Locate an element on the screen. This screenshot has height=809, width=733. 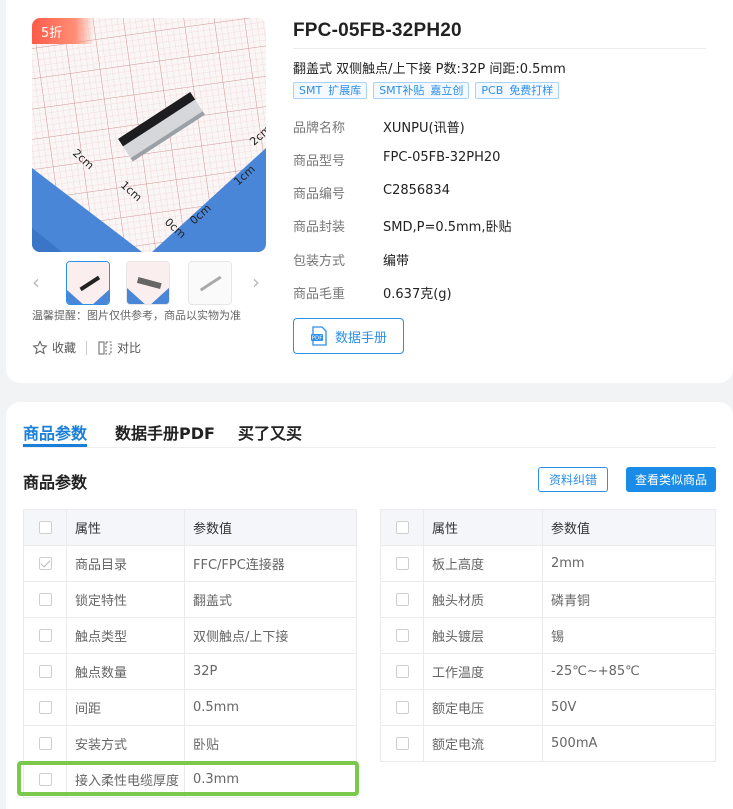
tab-also-bought: 买了又买 is located at coordinates (270, 432).